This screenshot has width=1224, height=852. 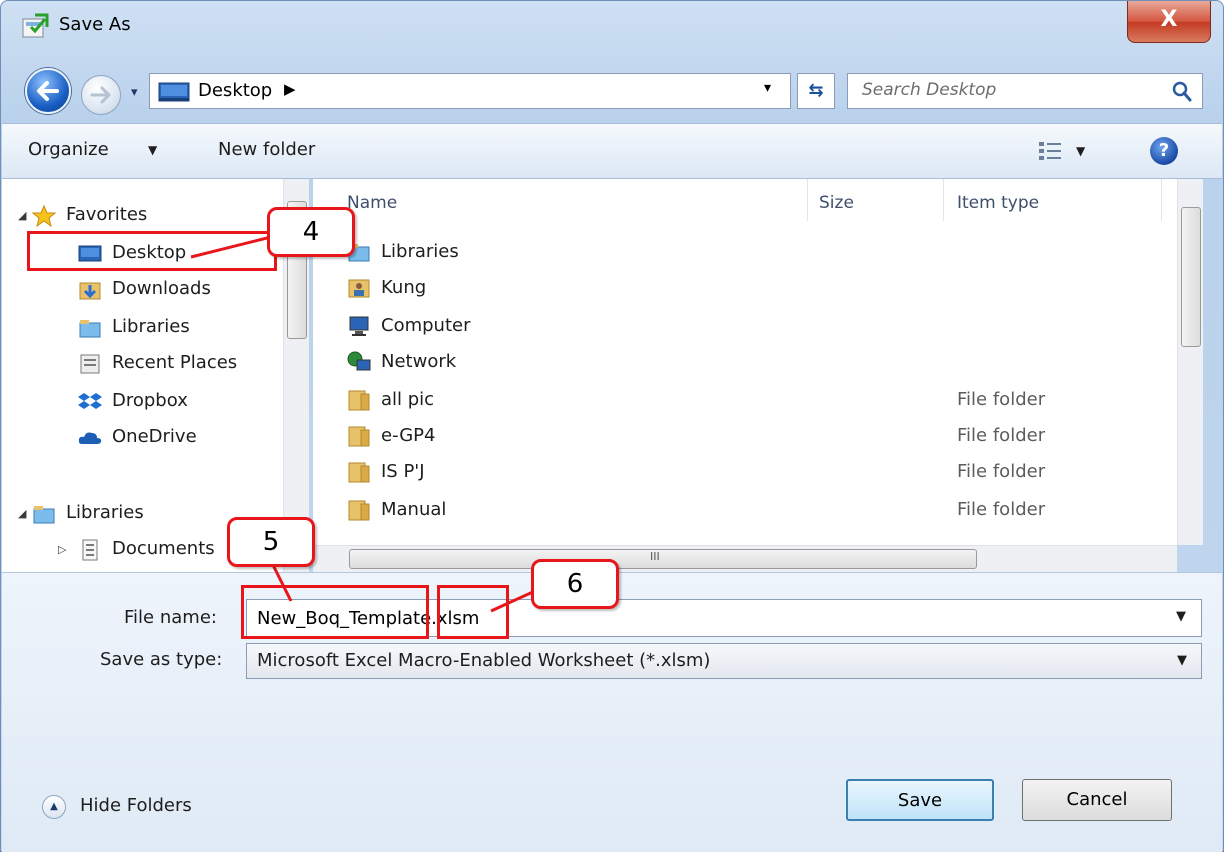 I want to click on annotation-step-4: 4, so click(x=311, y=232).